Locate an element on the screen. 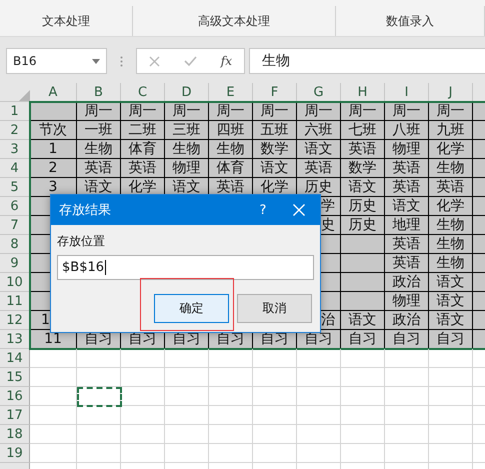 This screenshot has height=469, width=485. dropdown-icon is located at coordinates (96, 61).